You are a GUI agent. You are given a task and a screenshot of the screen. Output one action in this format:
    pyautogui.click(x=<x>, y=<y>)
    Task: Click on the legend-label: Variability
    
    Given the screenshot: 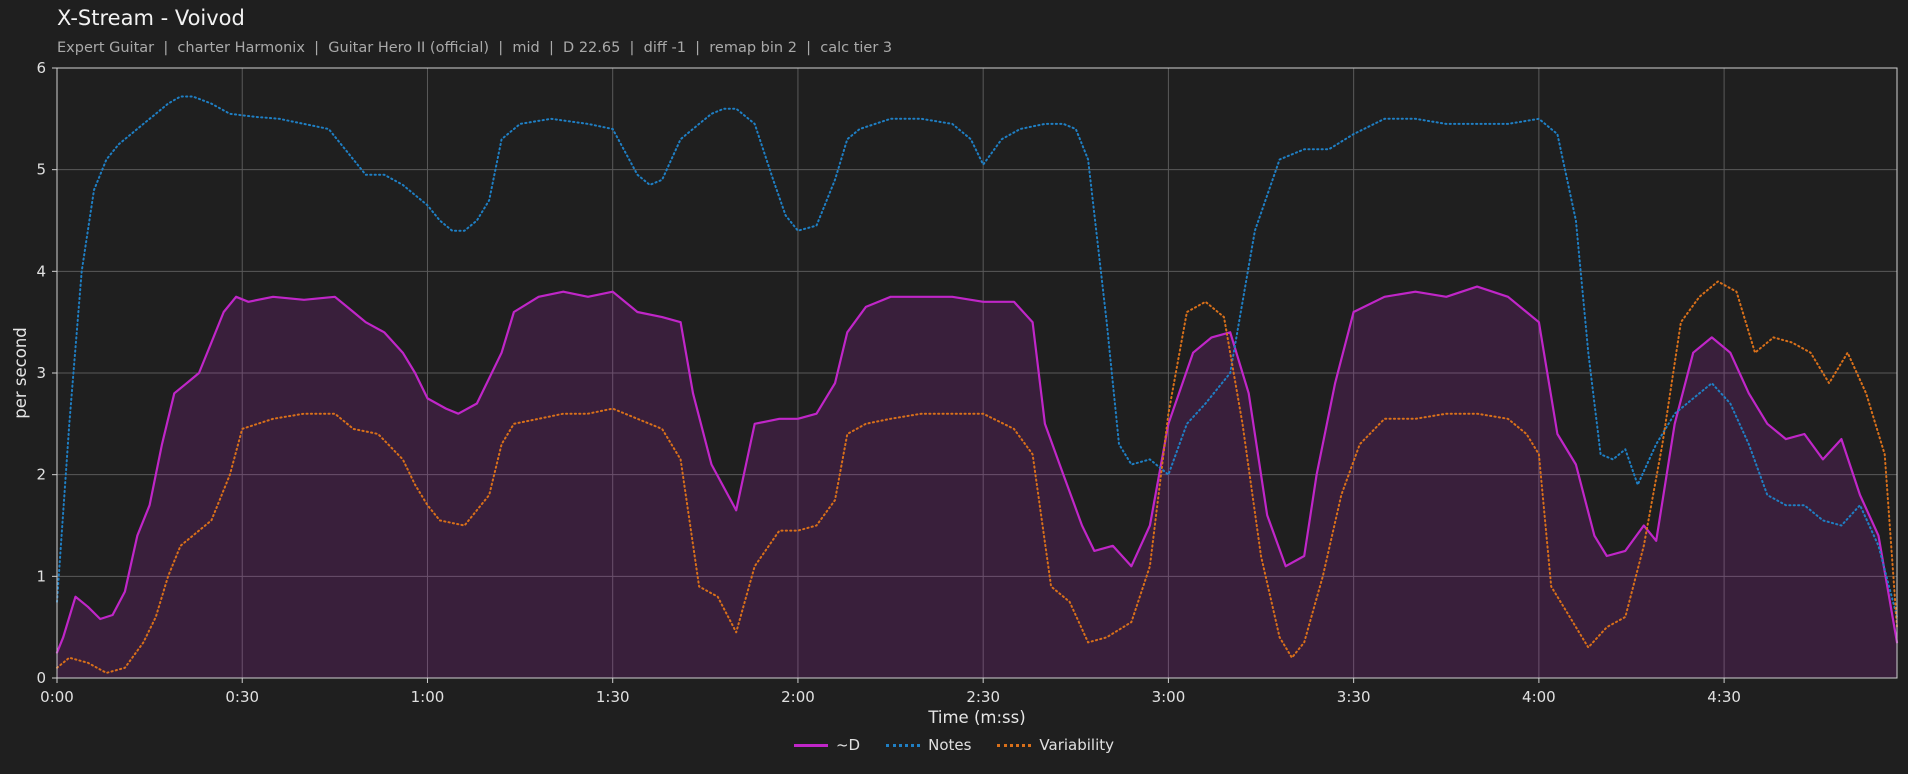 What is the action you would take?
    pyautogui.click(x=1077, y=745)
    